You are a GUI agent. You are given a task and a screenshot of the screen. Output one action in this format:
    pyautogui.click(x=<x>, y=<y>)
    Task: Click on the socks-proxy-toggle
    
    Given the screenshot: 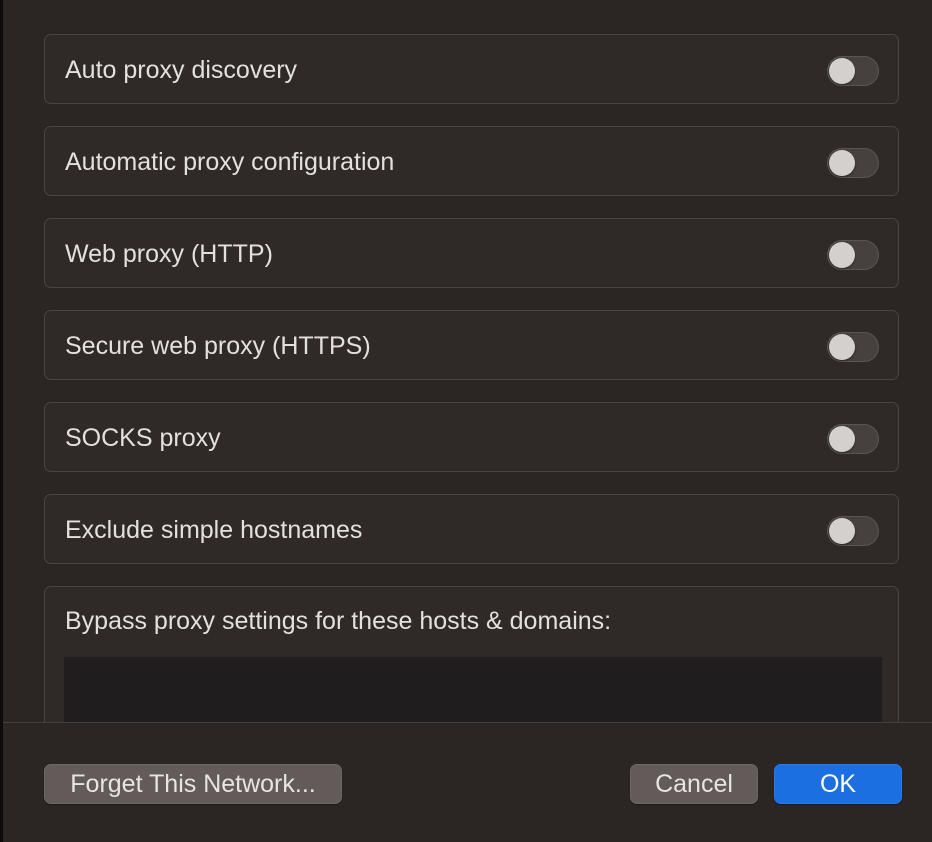 What is the action you would take?
    pyautogui.click(x=853, y=439)
    